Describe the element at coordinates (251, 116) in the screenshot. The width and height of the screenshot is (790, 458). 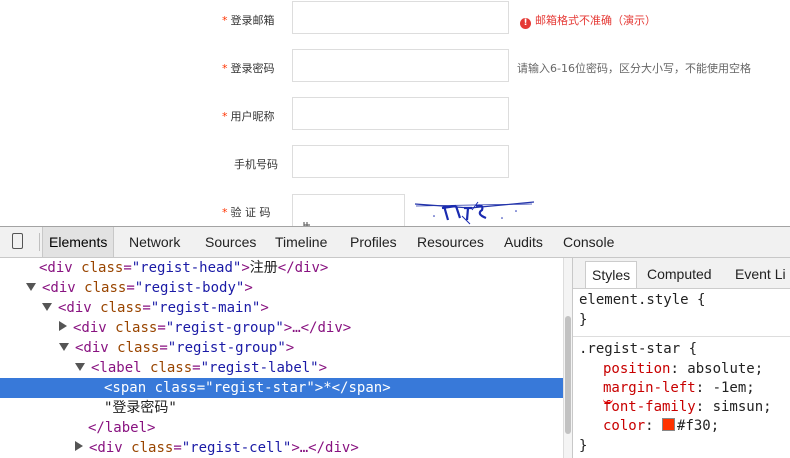
I see `nickname-label: * 用户昵称` at that location.